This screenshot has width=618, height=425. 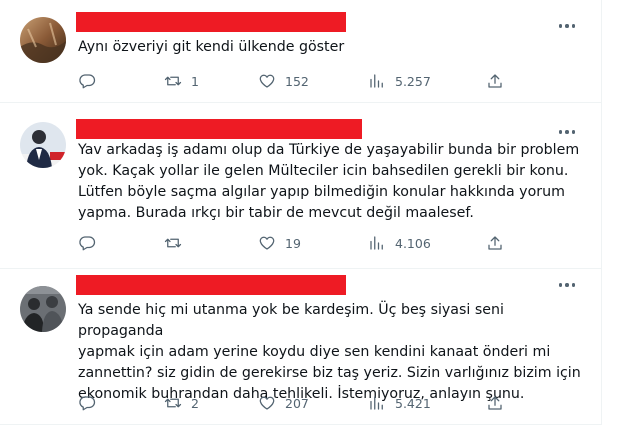 I want to click on tweet-actions: 1 152 5.257, so click(x=293, y=81).